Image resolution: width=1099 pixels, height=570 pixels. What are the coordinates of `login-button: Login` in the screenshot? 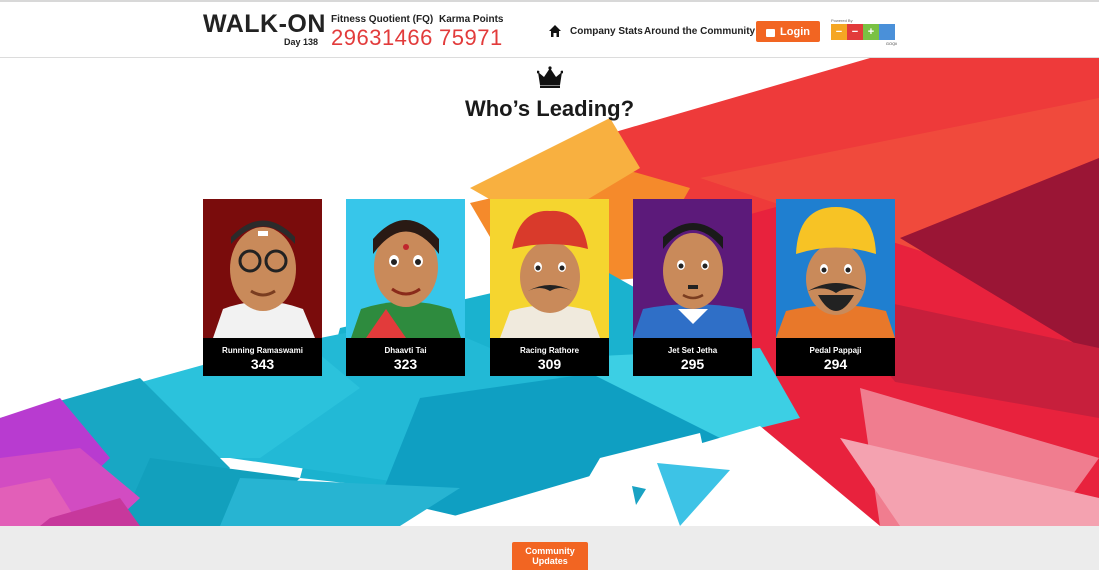 It's located at (788, 31).